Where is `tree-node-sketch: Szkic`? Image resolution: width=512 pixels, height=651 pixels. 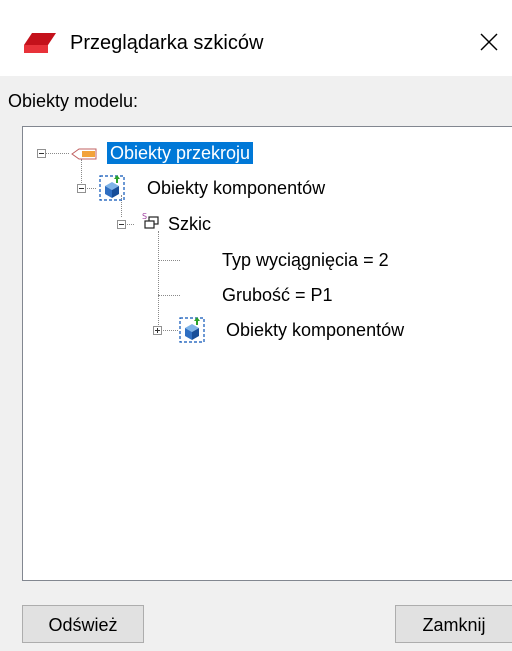
tree-node-sketch: Szkic is located at coordinates (189, 224).